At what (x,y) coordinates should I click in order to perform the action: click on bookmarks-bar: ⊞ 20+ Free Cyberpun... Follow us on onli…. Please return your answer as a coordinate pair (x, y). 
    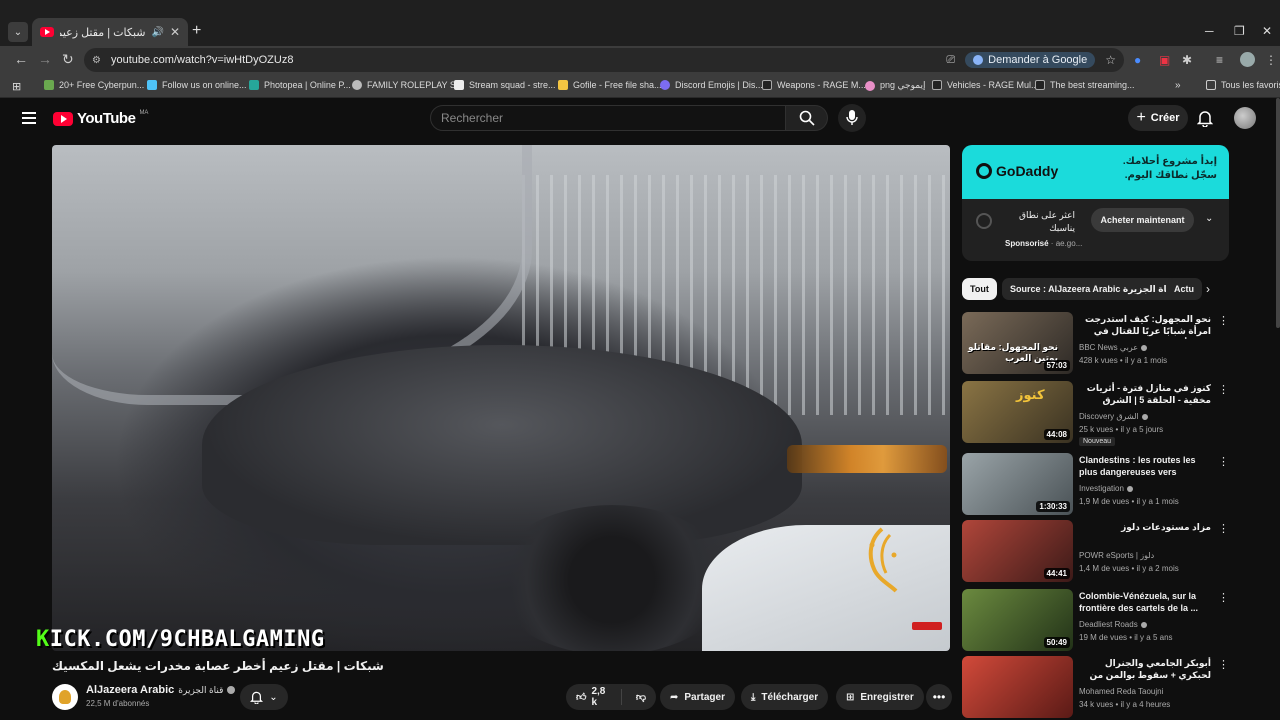
    Looking at the image, I should click on (640, 86).